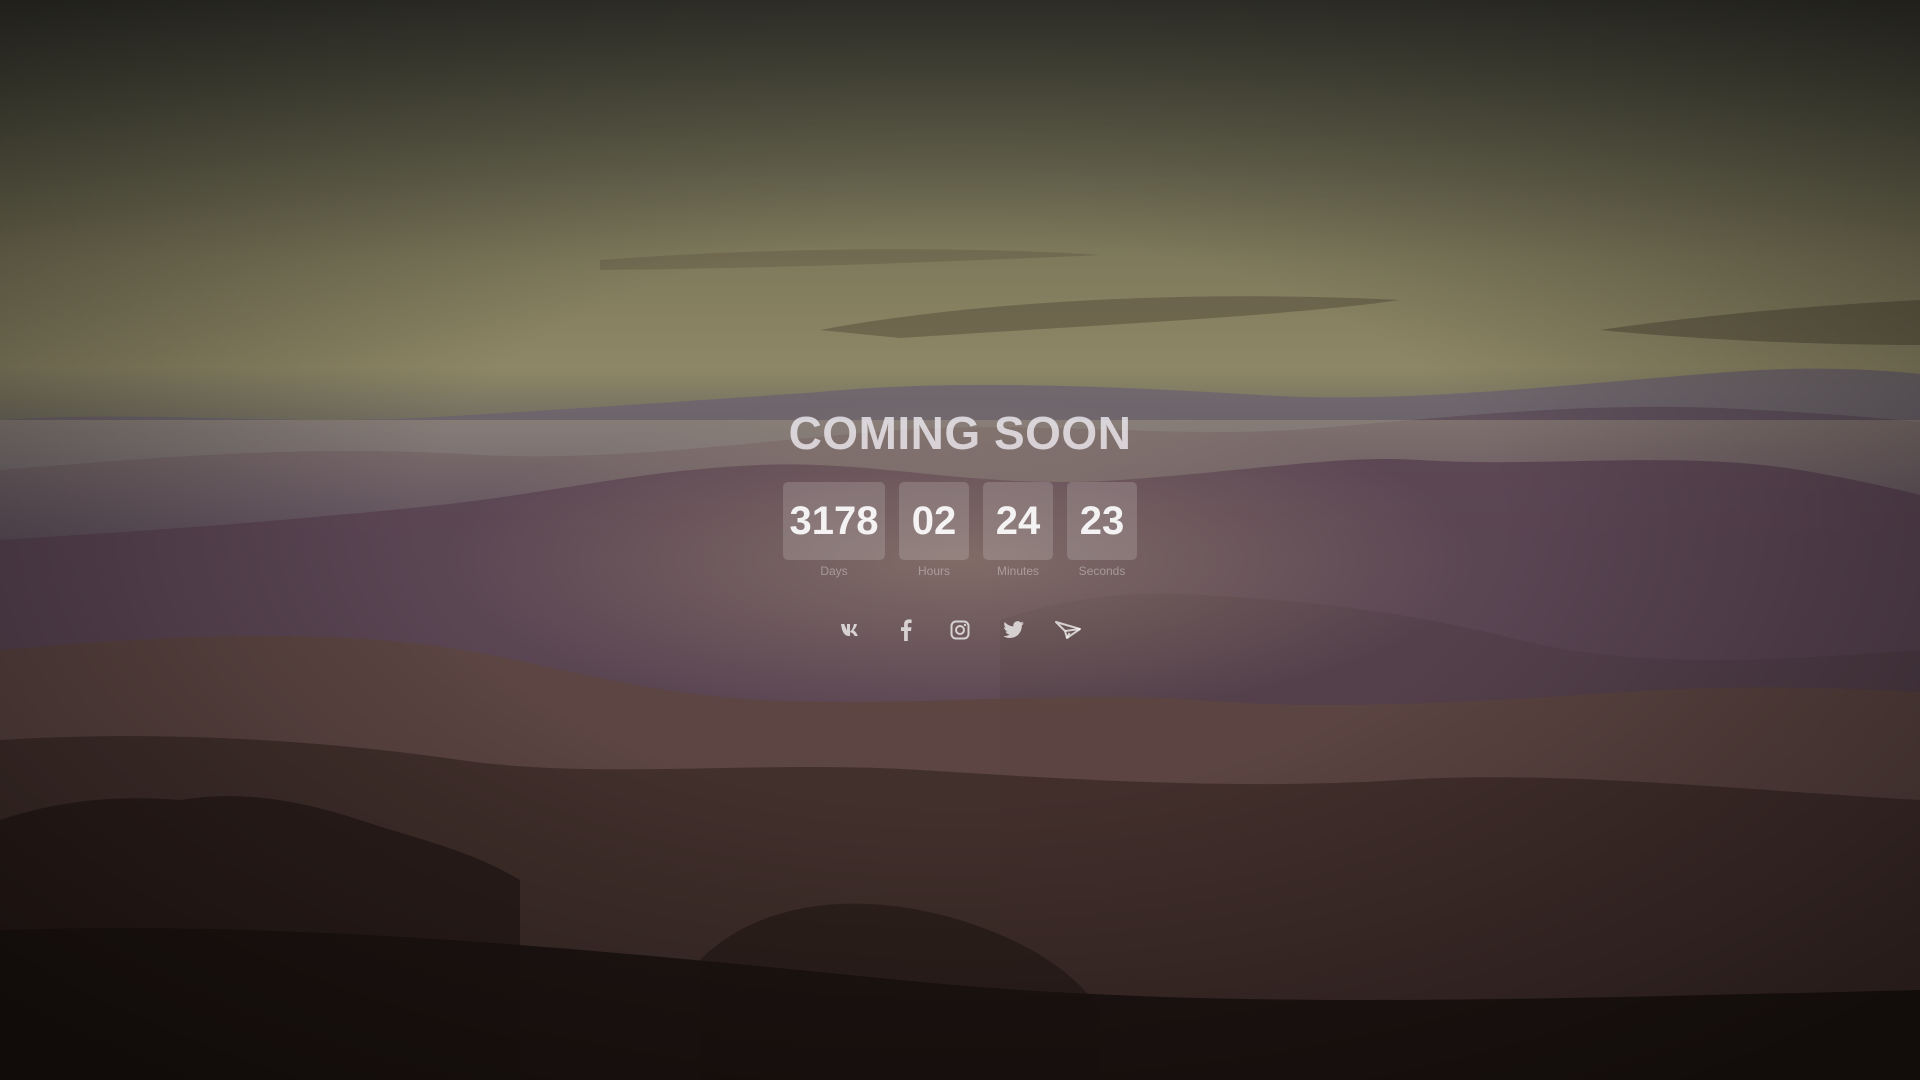  What do you see at coordinates (1018, 571) in the screenshot?
I see `countdown-minutes-label: Minutes` at bounding box center [1018, 571].